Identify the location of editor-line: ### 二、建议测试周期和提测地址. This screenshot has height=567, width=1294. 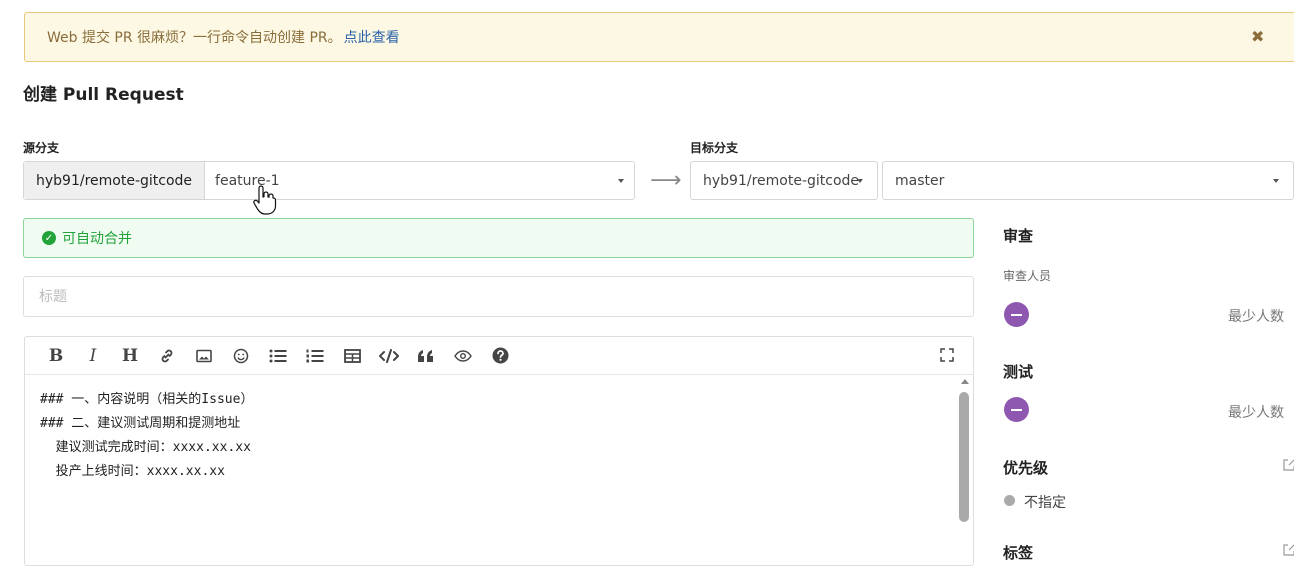
(140, 423).